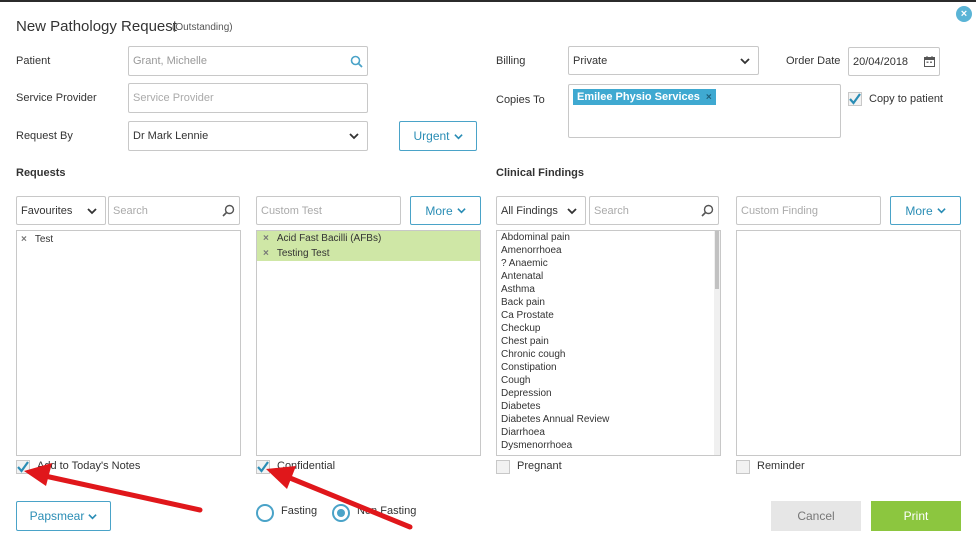 The image size is (976, 546). Describe the element at coordinates (387, 511) in the screenshot. I see `non-fasting-label: Non Fasting` at that location.